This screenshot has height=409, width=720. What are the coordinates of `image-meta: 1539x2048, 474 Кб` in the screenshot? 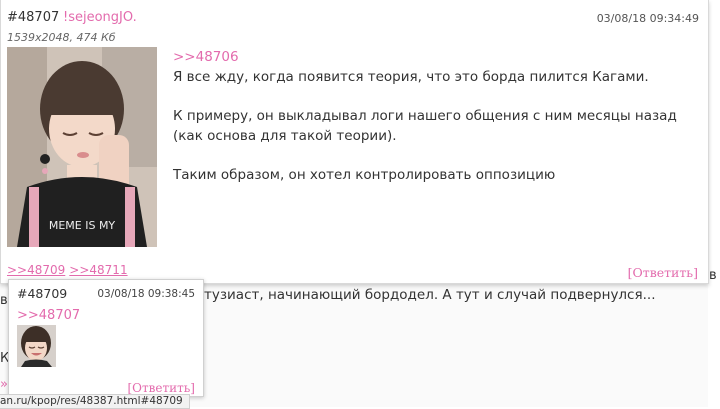 It's located at (61, 37).